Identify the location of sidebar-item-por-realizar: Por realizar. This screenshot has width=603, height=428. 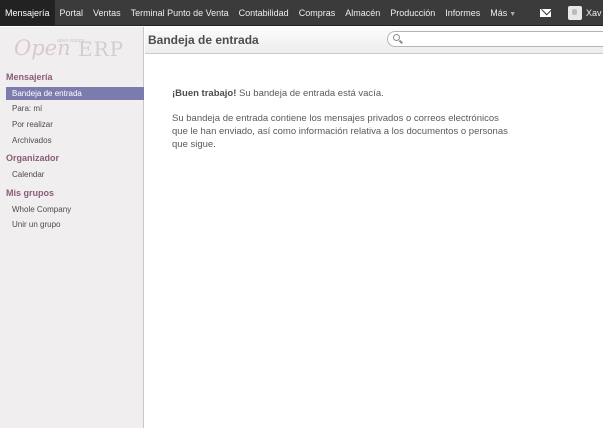
(75, 124).